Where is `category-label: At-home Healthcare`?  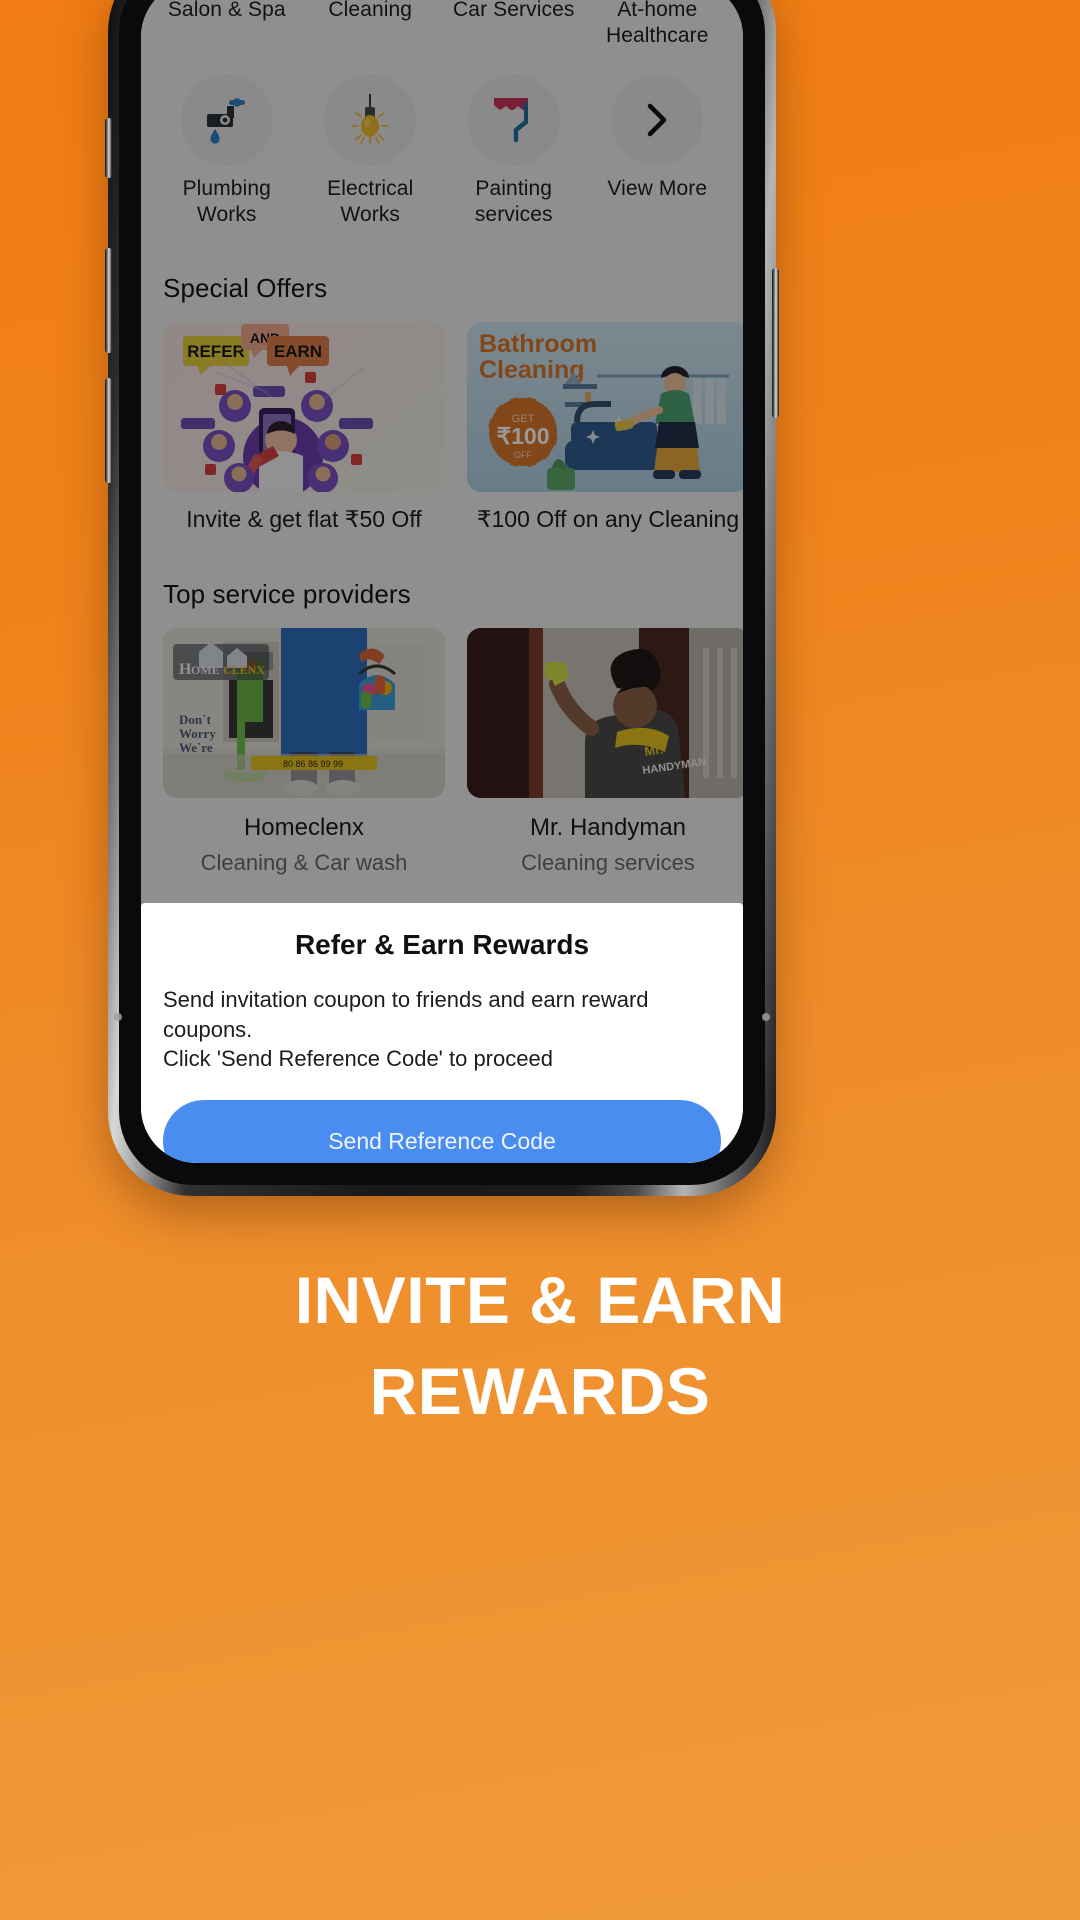 category-label: At-home Healthcare is located at coordinates (657, 23).